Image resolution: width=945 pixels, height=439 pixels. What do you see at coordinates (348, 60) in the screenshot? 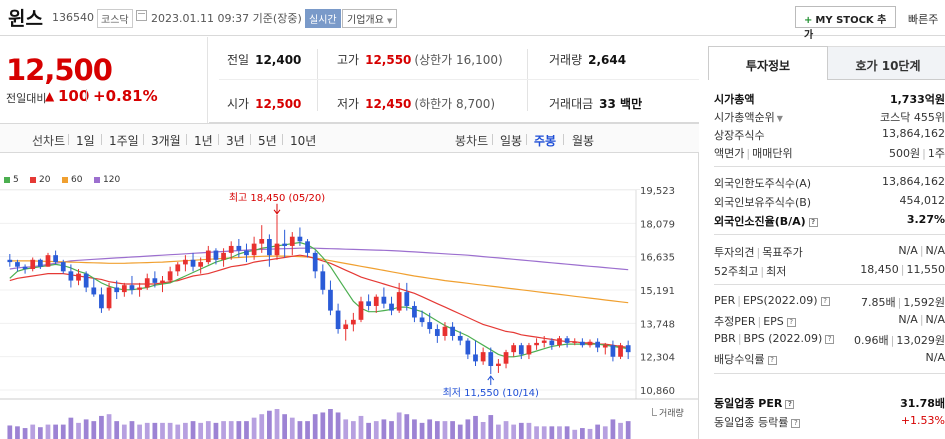
I see `high-label: 고가` at bounding box center [348, 60].